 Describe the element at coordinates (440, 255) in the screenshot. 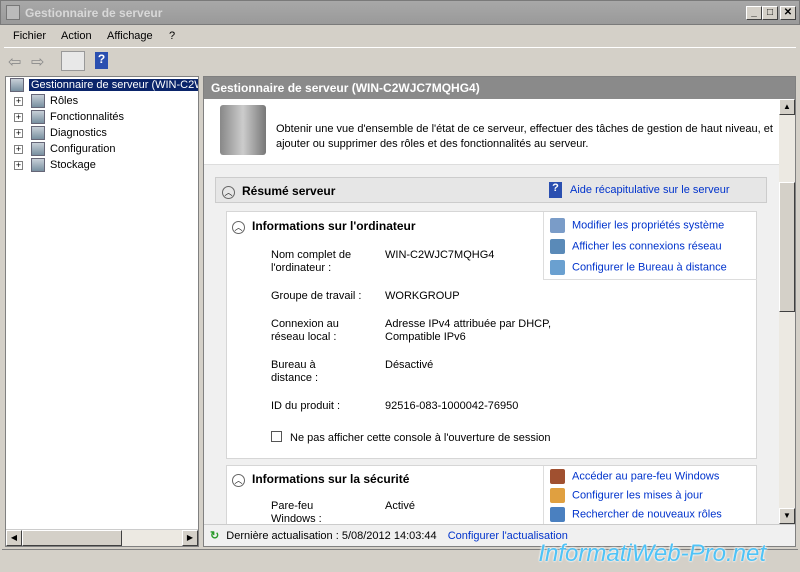

I see `value-computer-name: WIN-C2WJC7MQHG4` at that location.